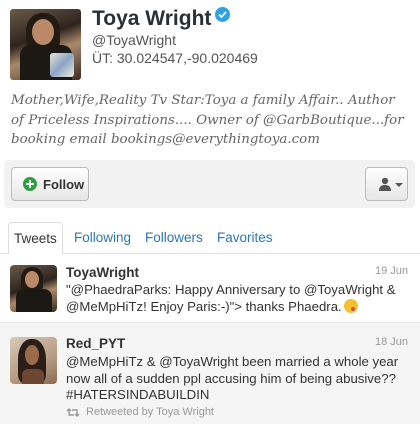 This screenshot has height=424, width=420. I want to click on profile-name: Toya Wright, so click(161, 19).